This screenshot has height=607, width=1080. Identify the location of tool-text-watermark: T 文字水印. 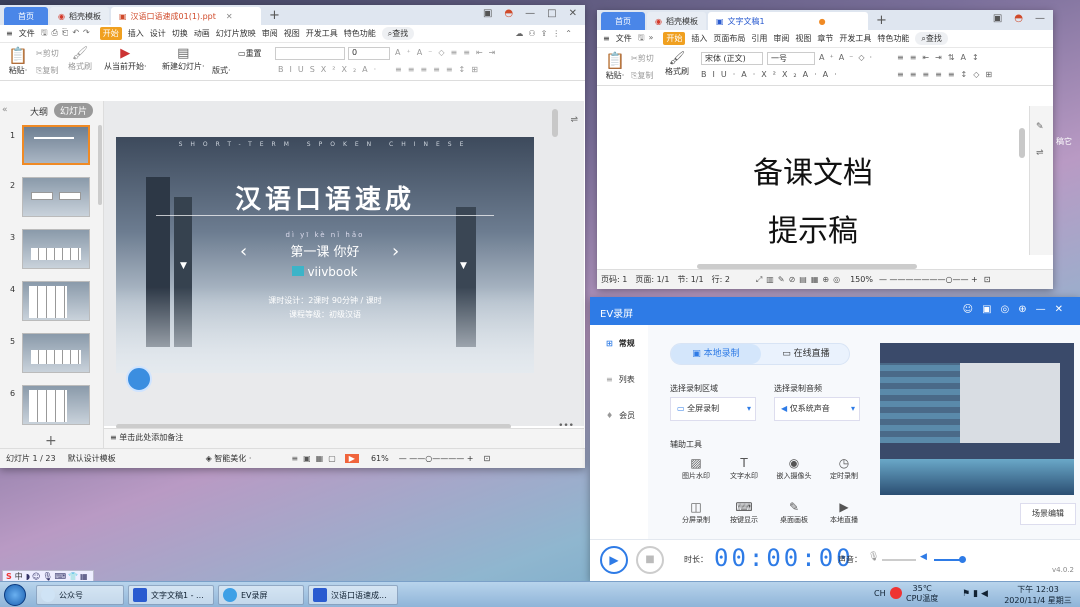
(744, 468).